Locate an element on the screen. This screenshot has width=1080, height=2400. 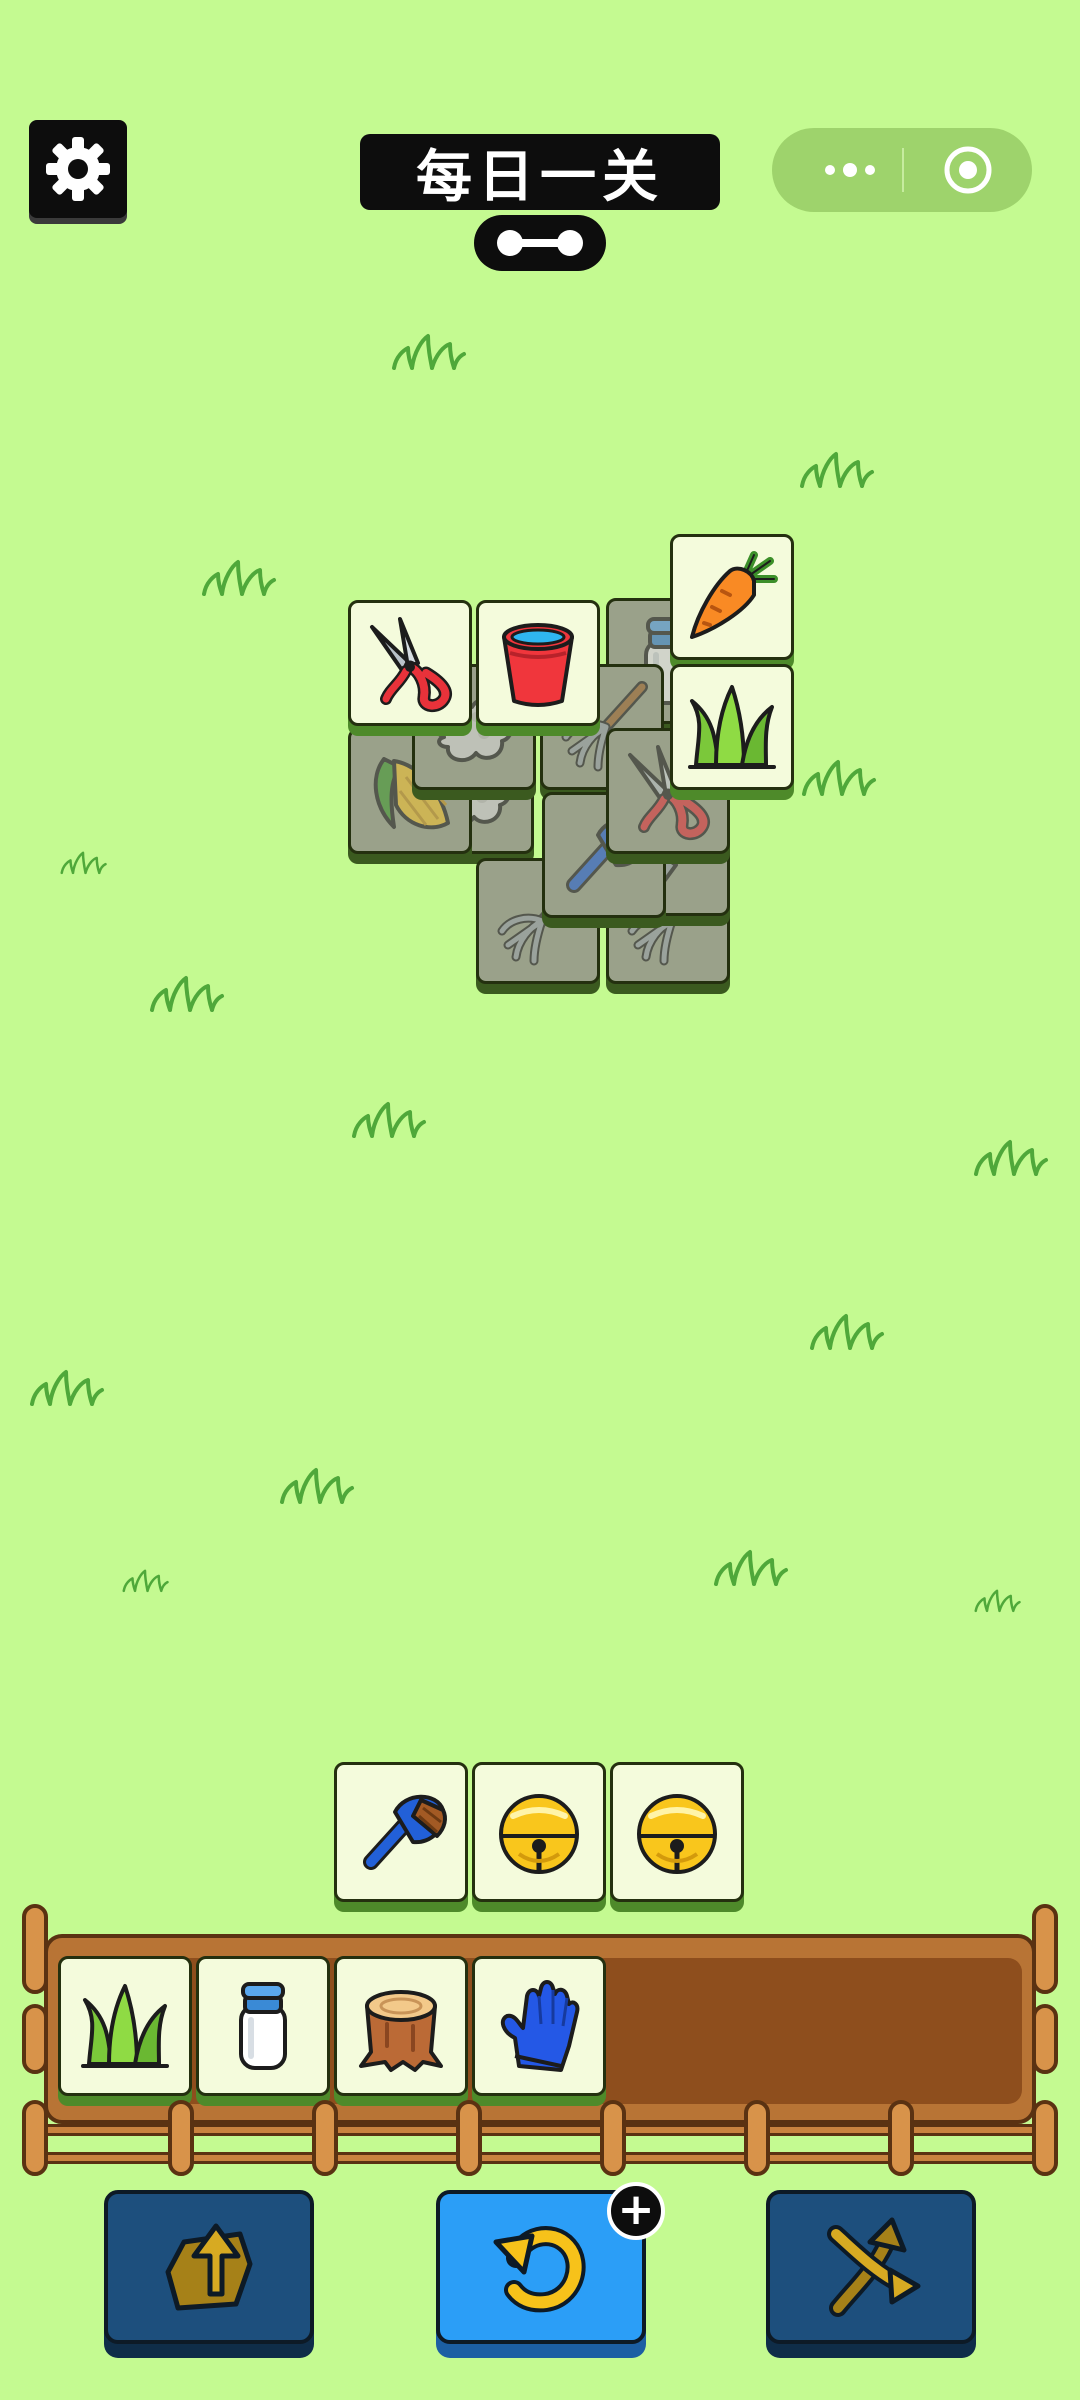
slot-tile-grass is located at coordinates (125, 2026).